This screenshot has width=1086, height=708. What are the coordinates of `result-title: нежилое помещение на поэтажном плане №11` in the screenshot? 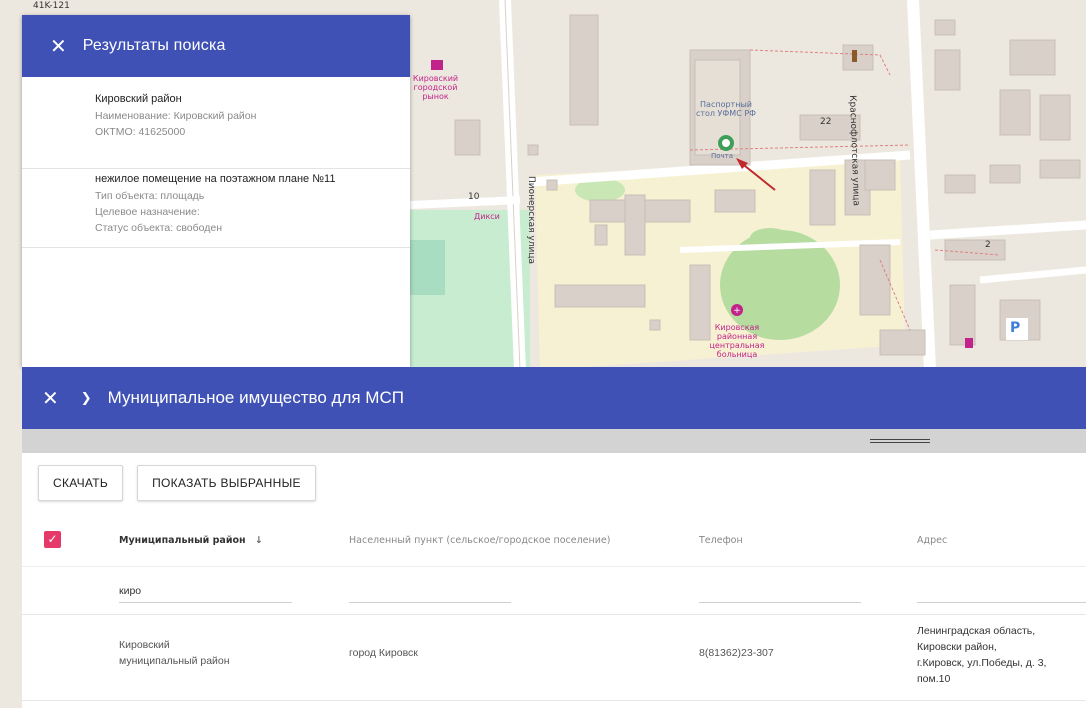 It's located at (215, 179).